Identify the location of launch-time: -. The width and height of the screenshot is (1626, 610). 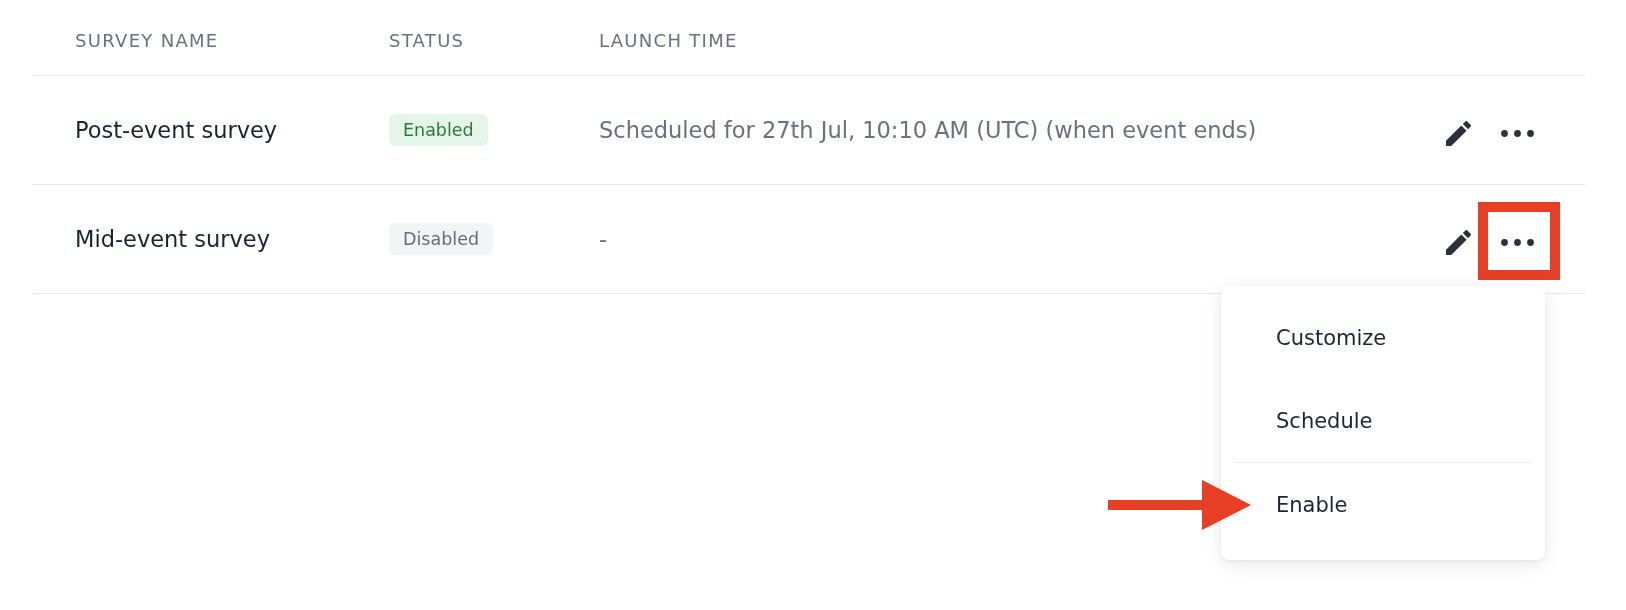
(604, 239).